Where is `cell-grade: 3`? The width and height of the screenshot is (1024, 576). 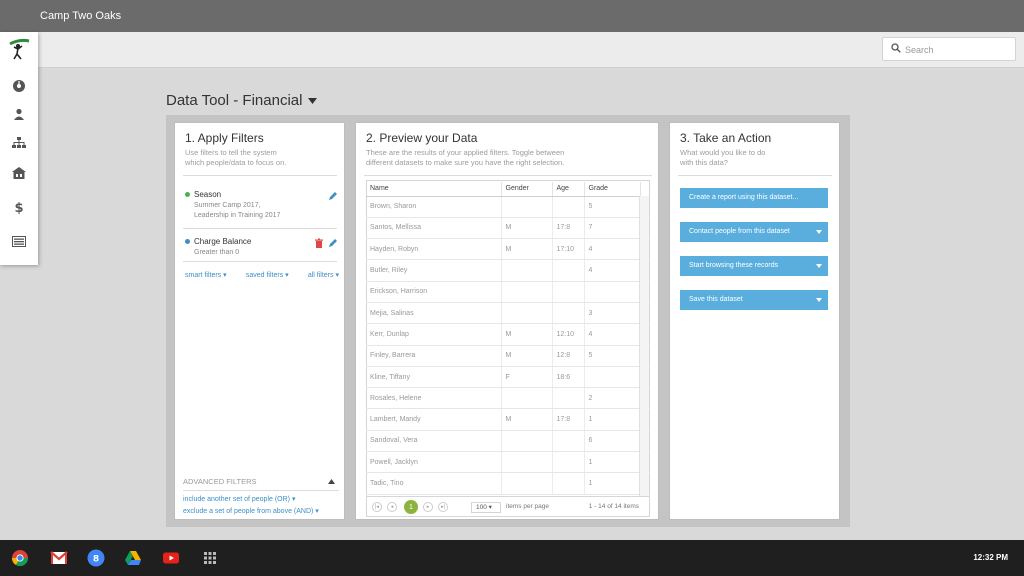
cell-grade: 3 is located at coordinates (612, 313).